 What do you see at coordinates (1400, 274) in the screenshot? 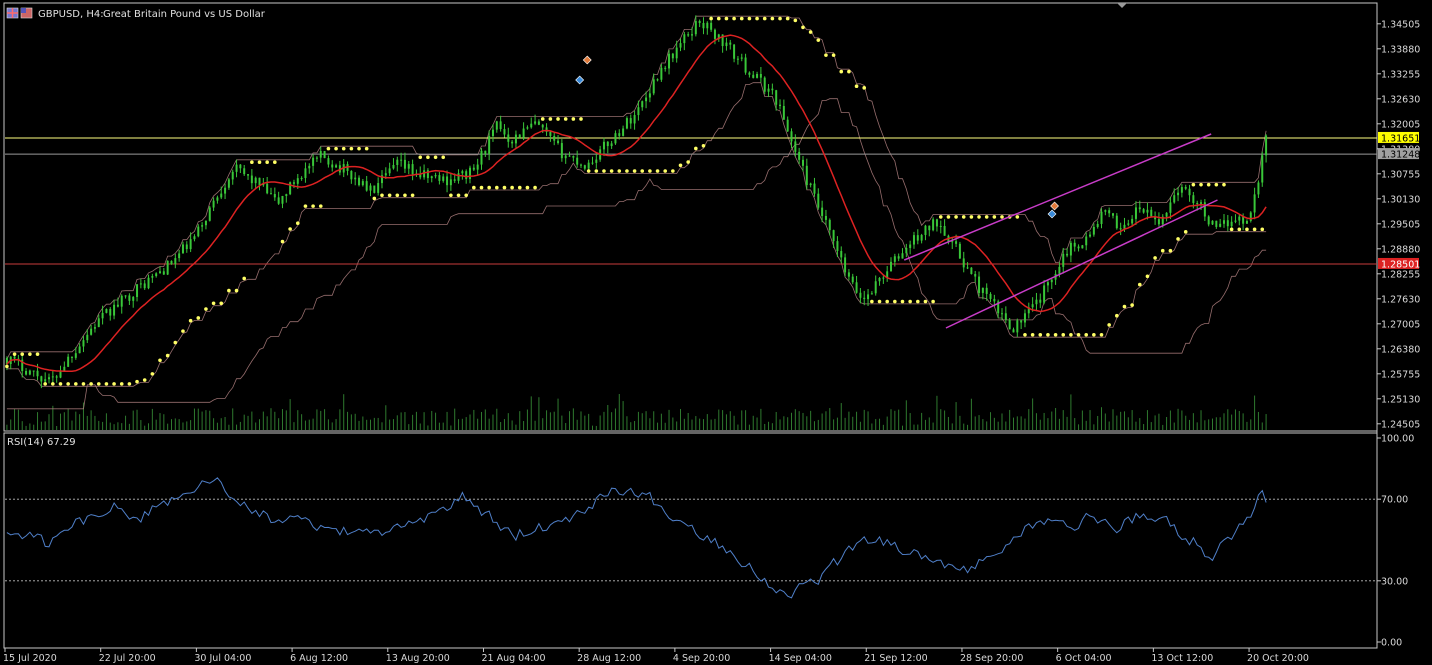
I see `price-tick-label: 1.28255` at bounding box center [1400, 274].